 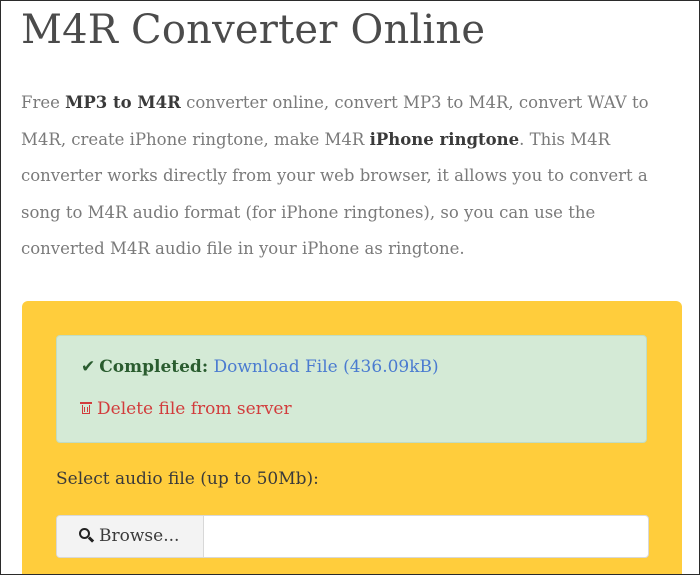 What do you see at coordinates (424, 536) in the screenshot?
I see `file-name-field` at bounding box center [424, 536].